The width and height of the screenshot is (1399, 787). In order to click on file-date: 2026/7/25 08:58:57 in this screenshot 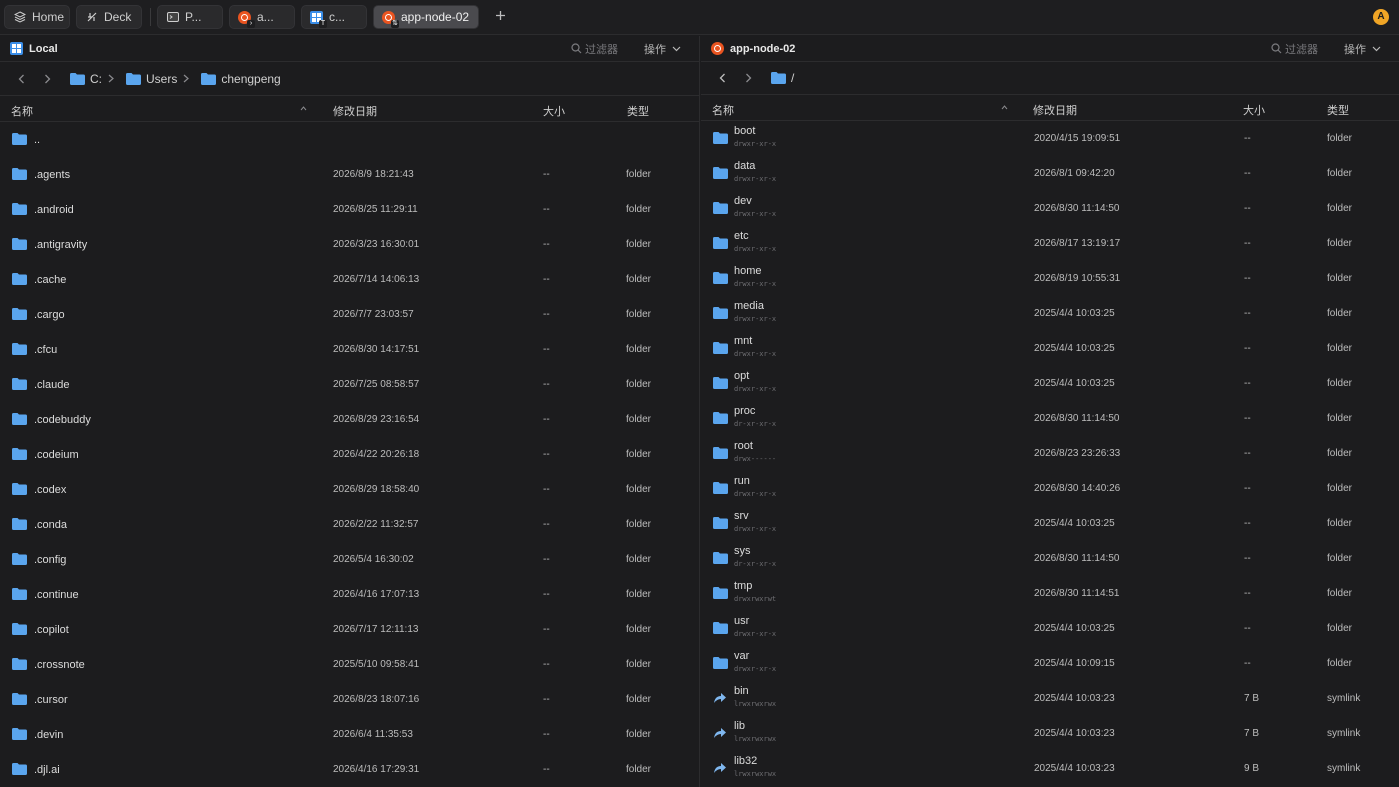, I will do `click(376, 384)`.